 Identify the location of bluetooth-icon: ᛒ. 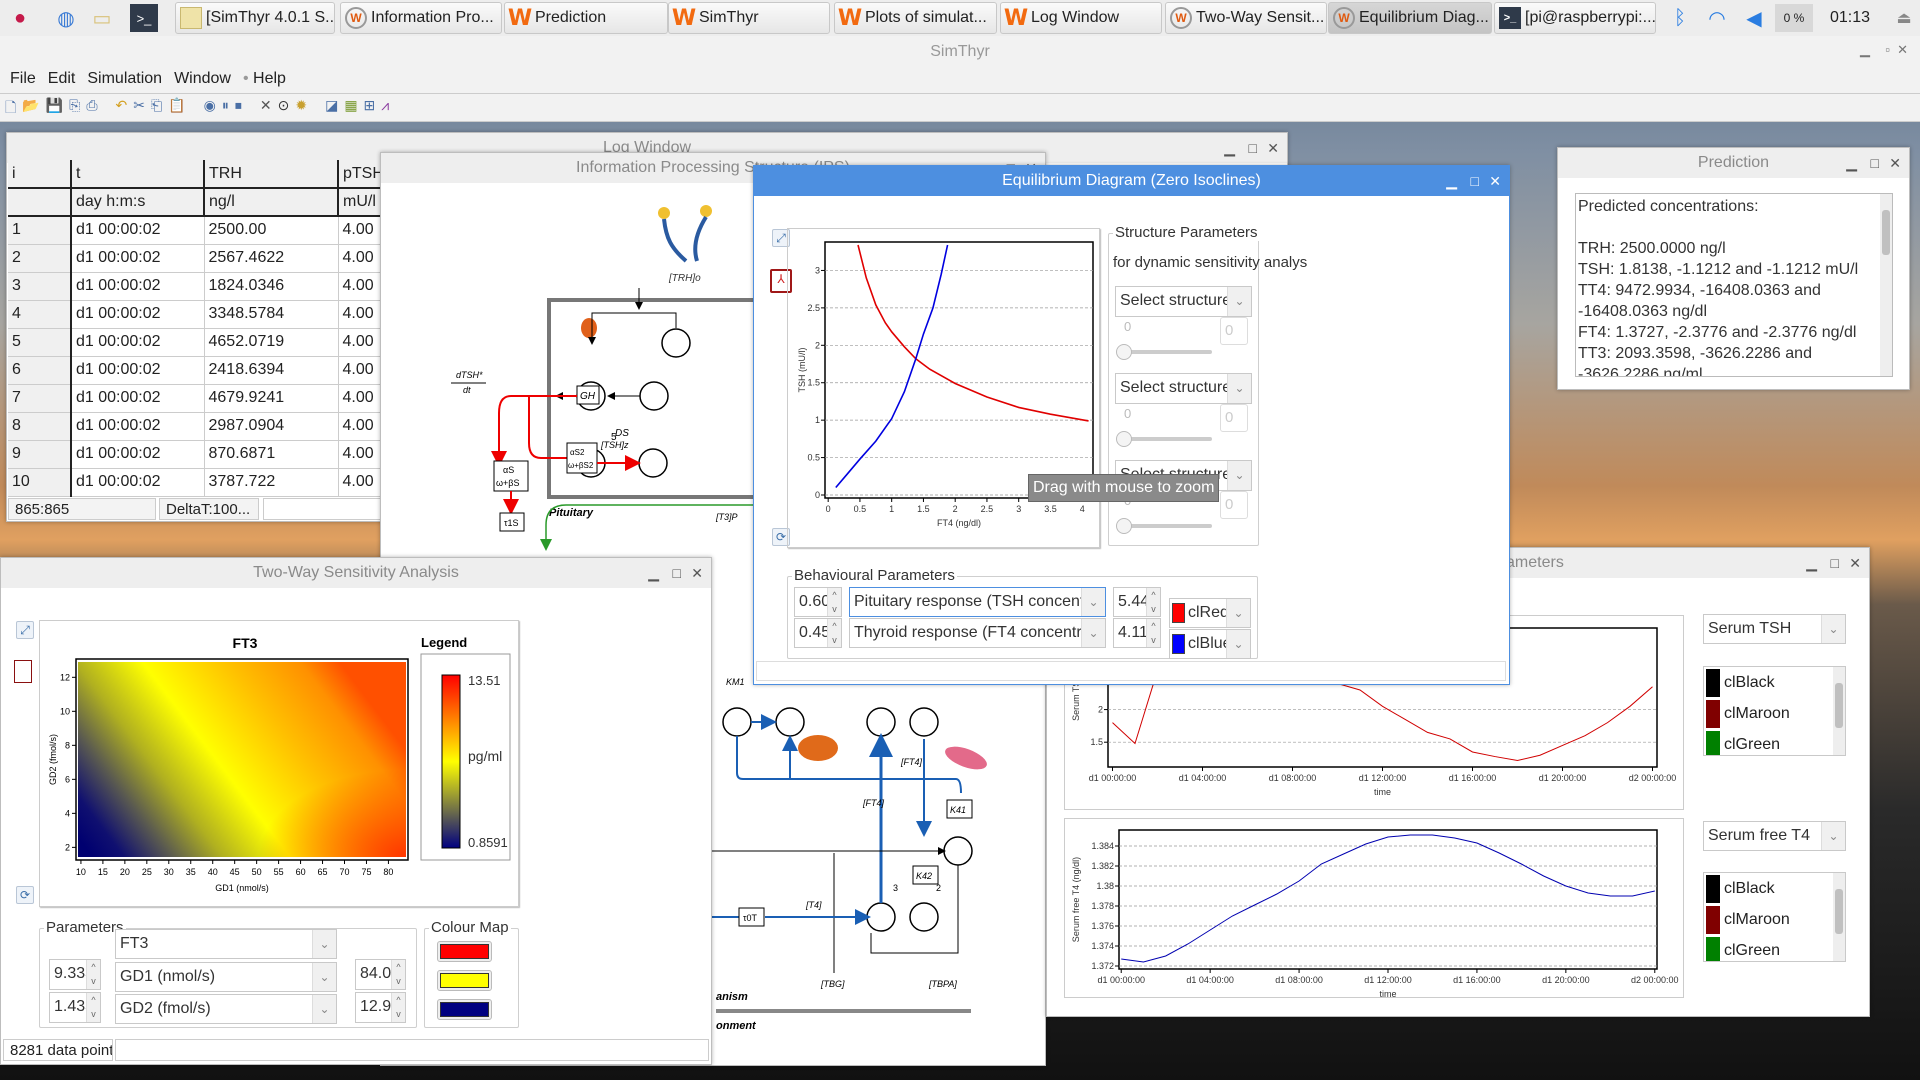
(1680, 18).